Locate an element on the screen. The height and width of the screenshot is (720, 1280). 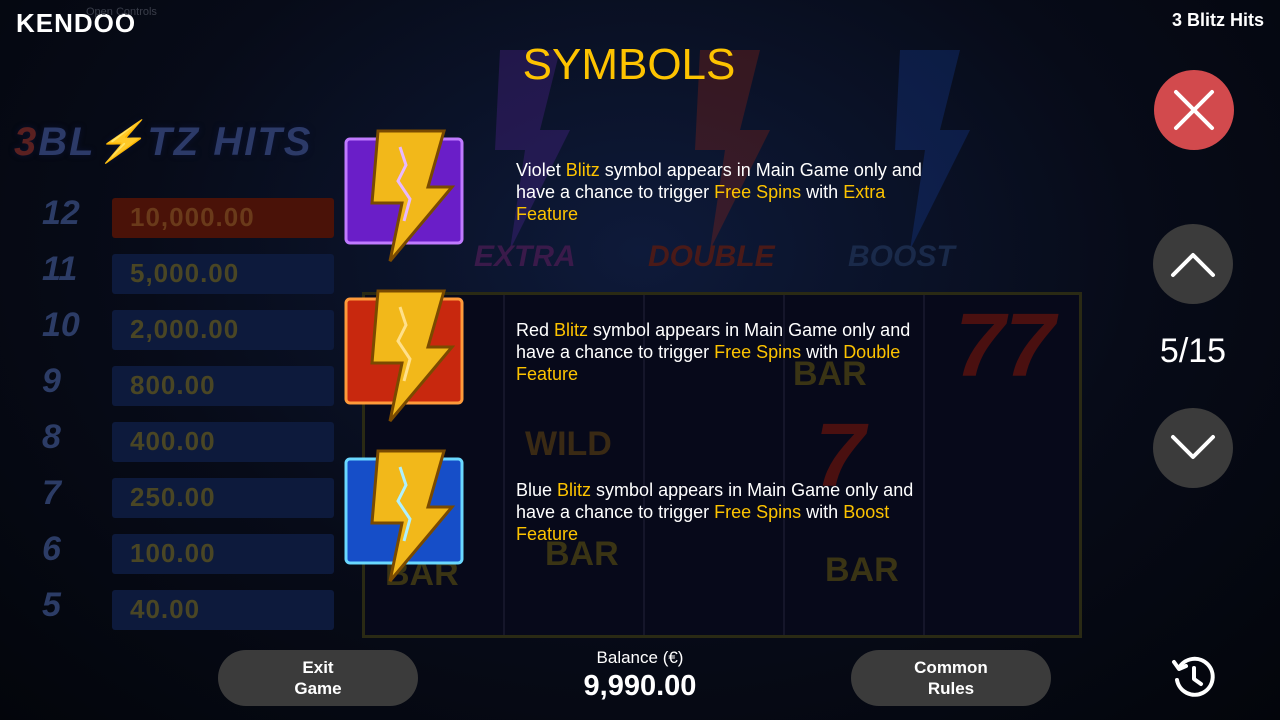
open-controls-label: Open Controls is located at coordinates (121, 12).